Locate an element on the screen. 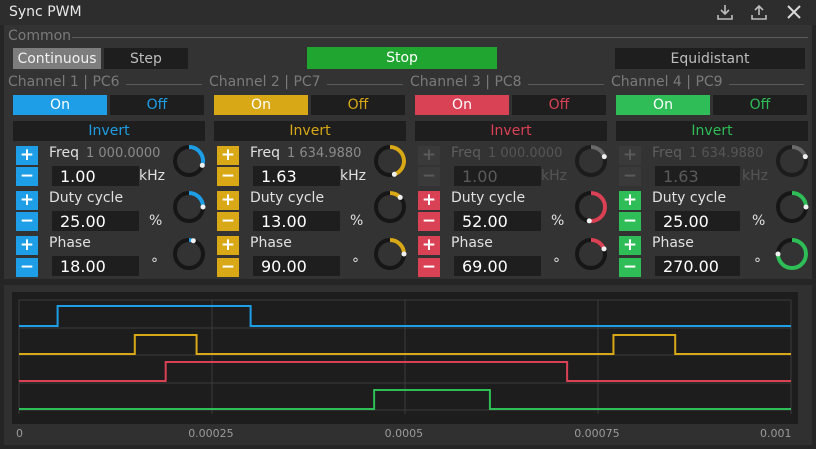 This screenshot has width=816, height=449. channel-1-freq-input: 1.00 is located at coordinates (95, 176).